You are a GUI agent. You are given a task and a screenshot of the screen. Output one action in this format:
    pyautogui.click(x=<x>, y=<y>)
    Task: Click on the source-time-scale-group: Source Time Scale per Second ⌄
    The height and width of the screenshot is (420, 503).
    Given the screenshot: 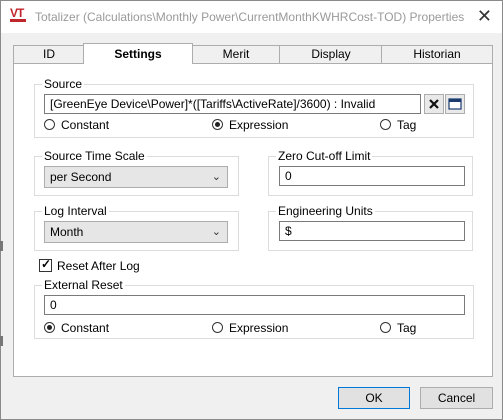 What is the action you would take?
    pyautogui.click(x=136, y=172)
    